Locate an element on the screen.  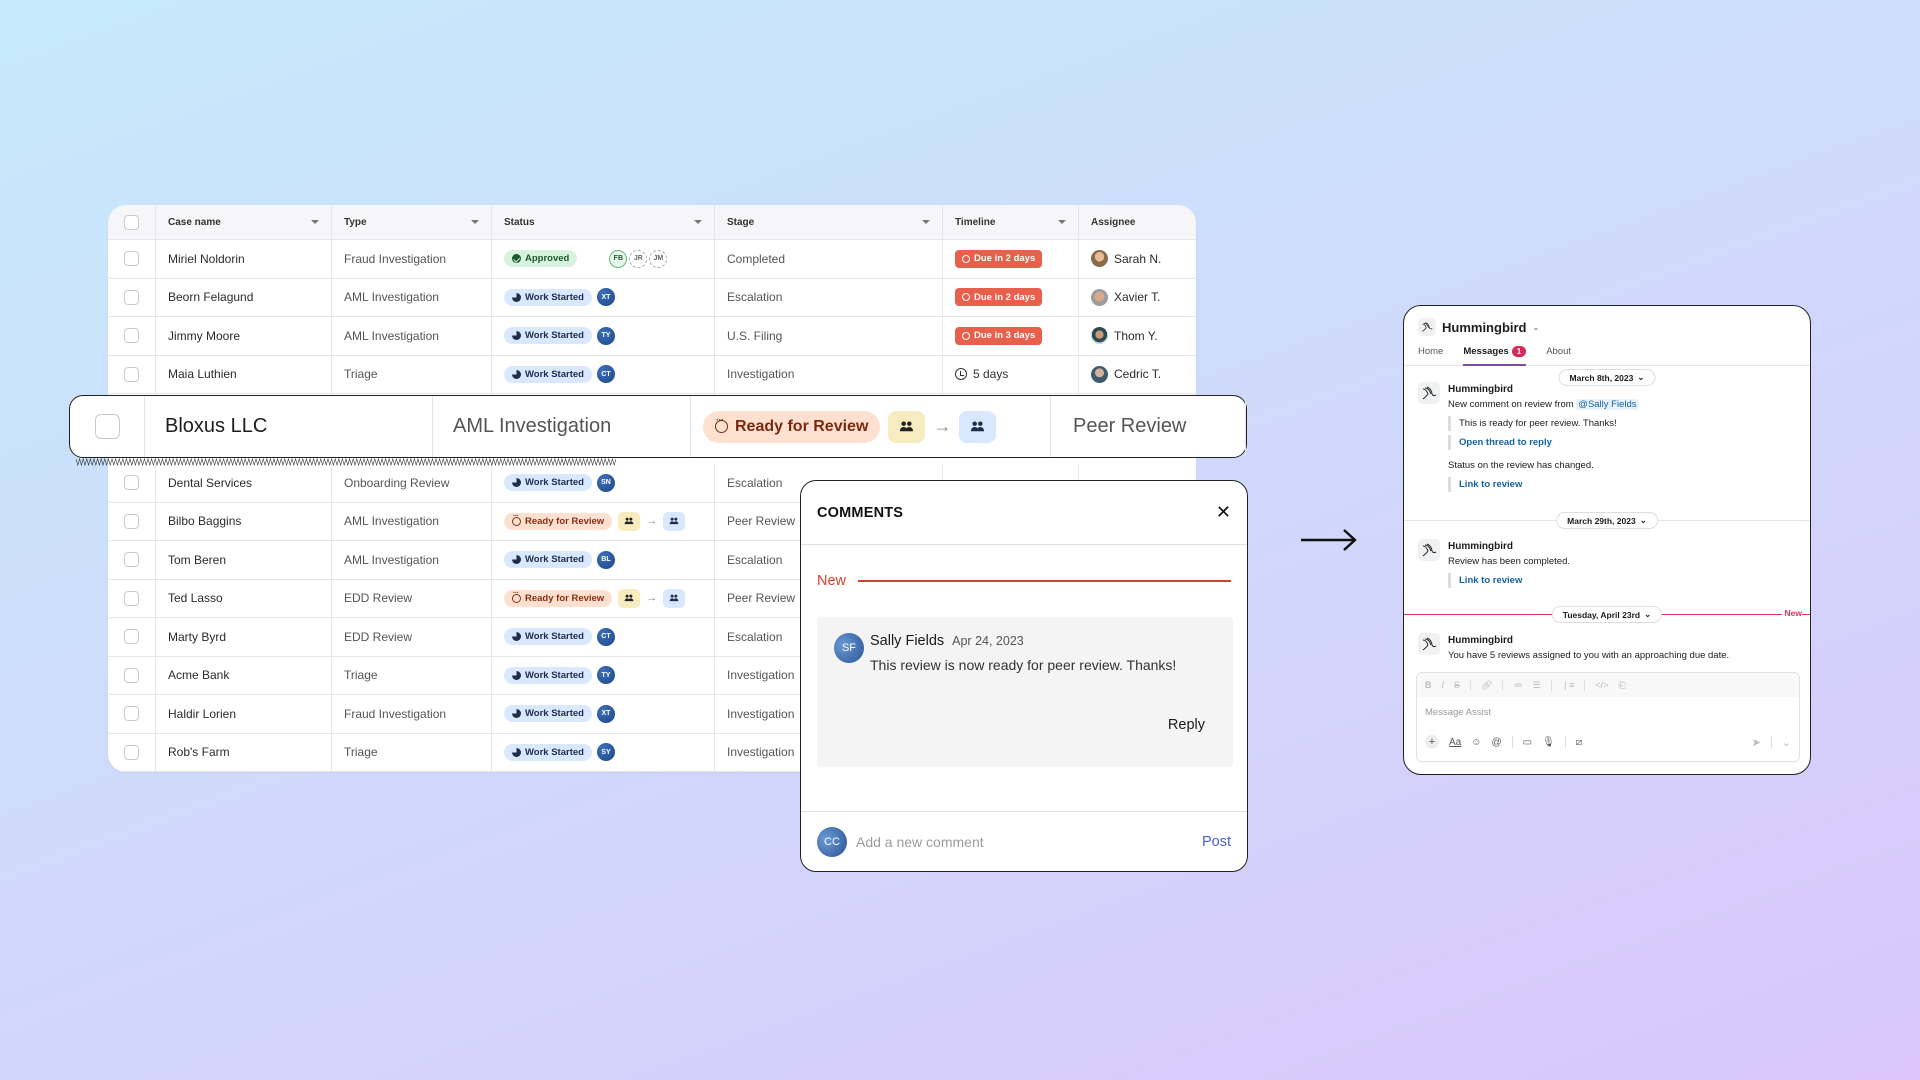
case-name: Tom Beren is located at coordinates (244, 560).